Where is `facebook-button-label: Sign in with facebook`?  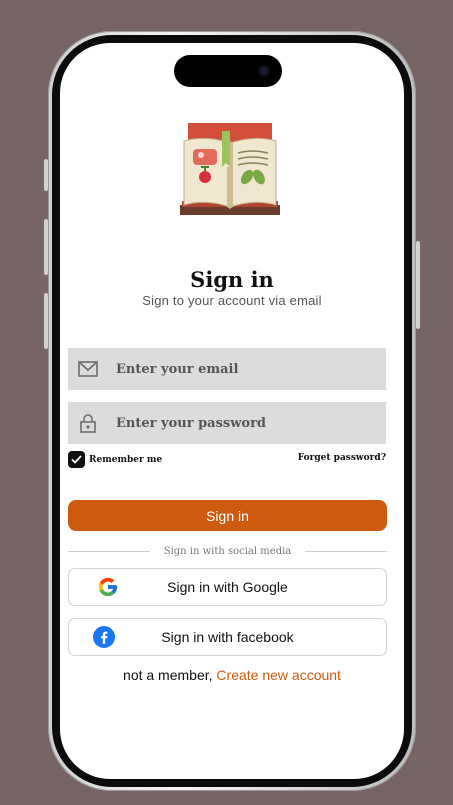 facebook-button-label: Sign in with facebook is located at coordinates (227, 637).